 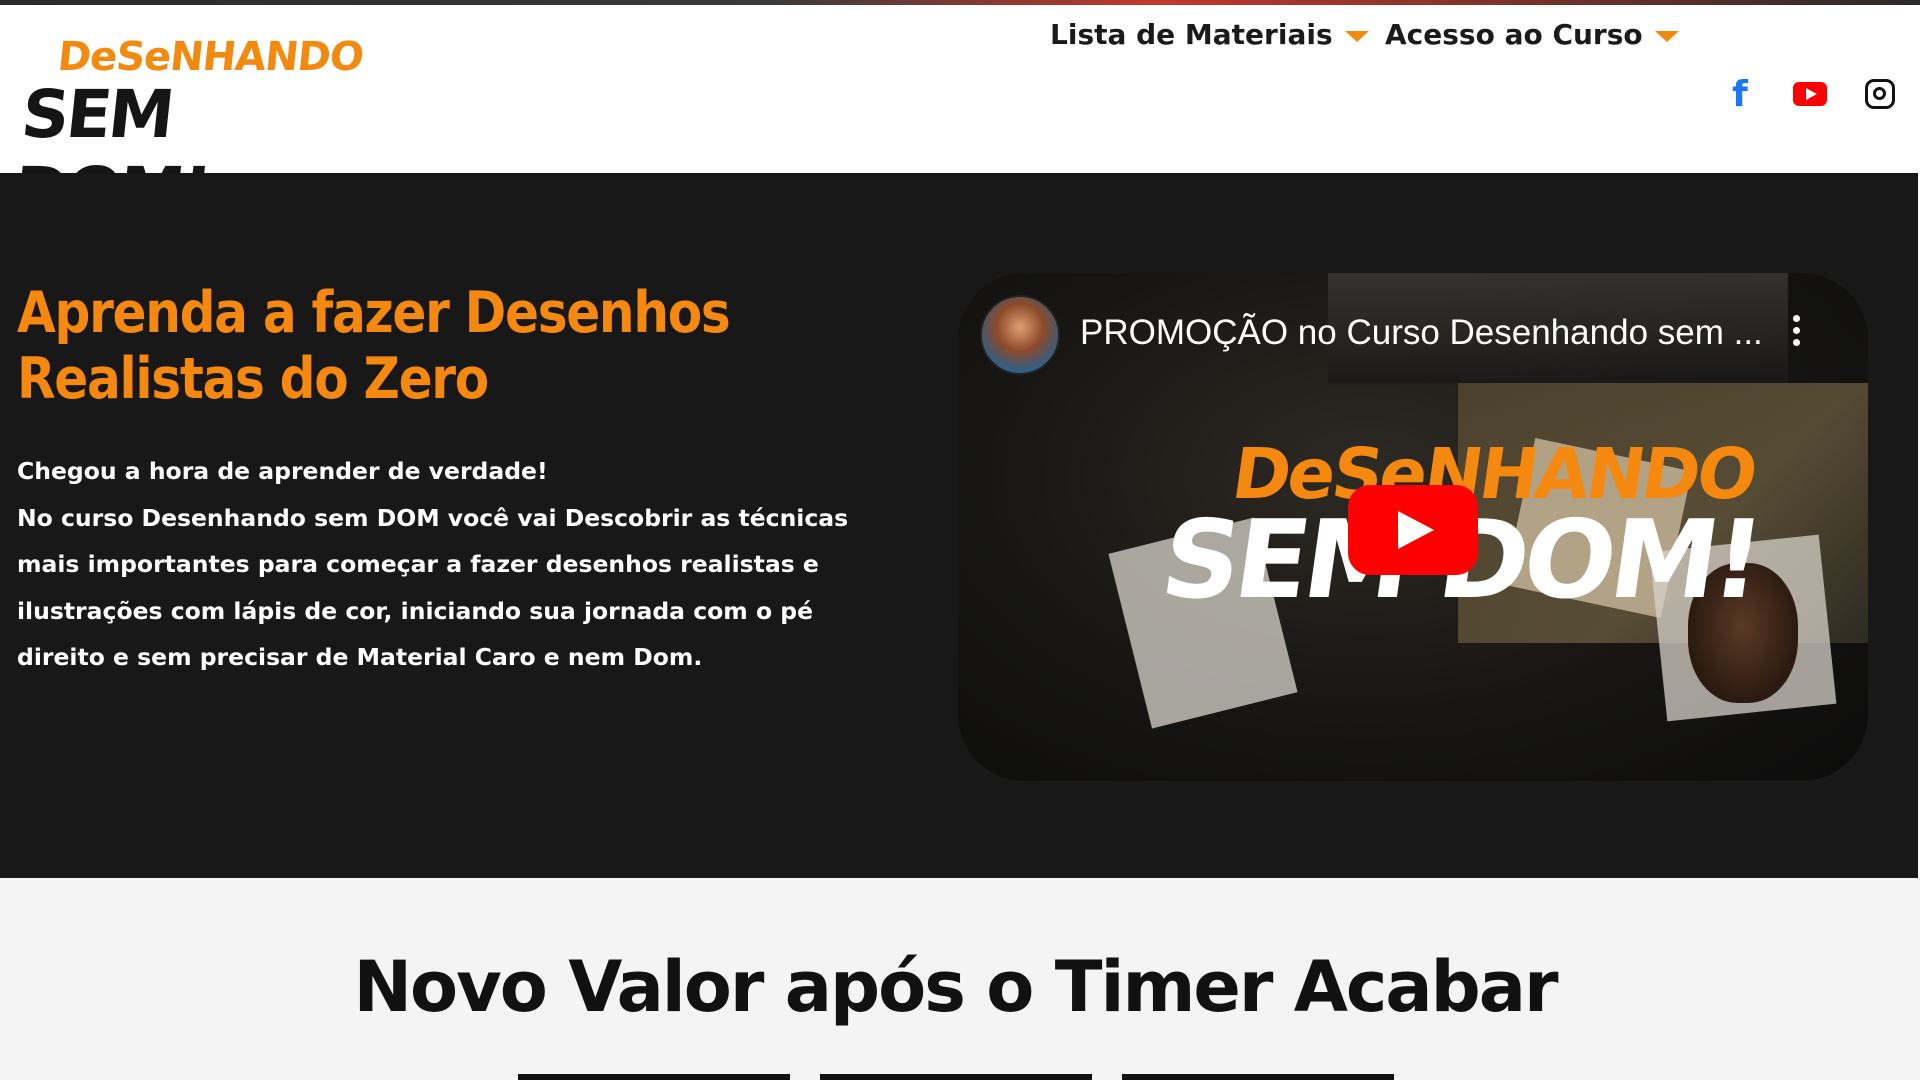 I want to click on nav-label: Lista de Materiais, so click(x=1191, y=34).